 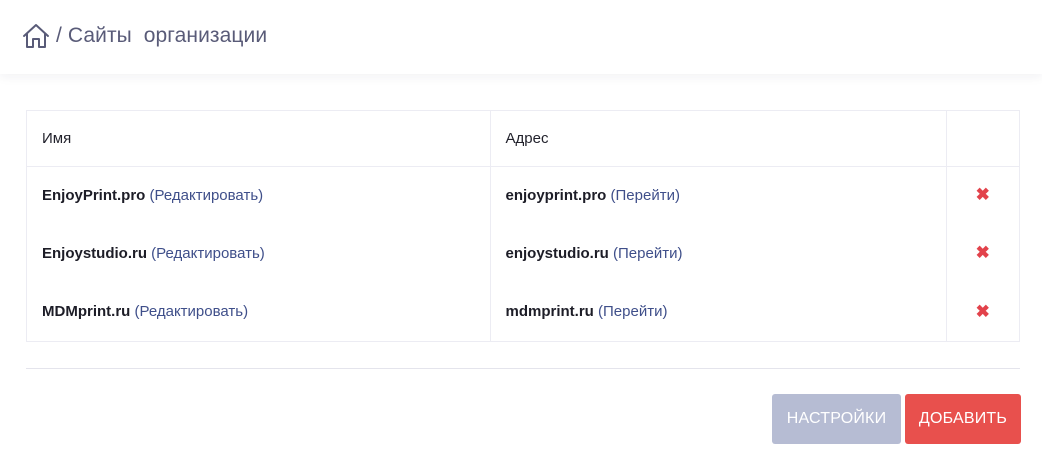 What do you see at coordinates (718, 311) in the screenshot?
I see `site-address-cell: mdmprint.ru (Перейти)` at bounding box center [718, 311].